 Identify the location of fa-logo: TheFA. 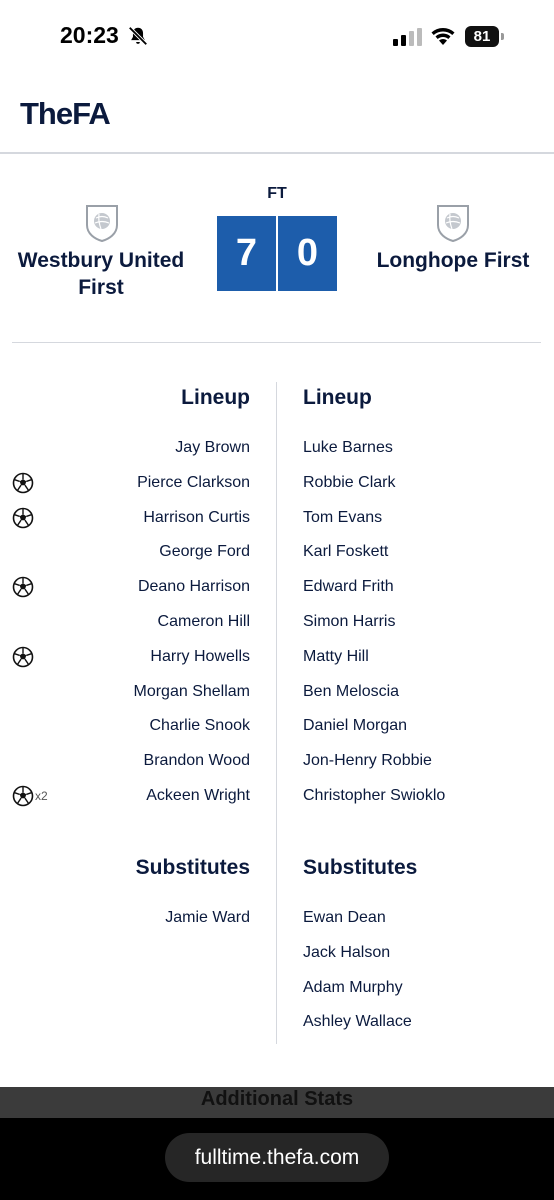
(65, 114).